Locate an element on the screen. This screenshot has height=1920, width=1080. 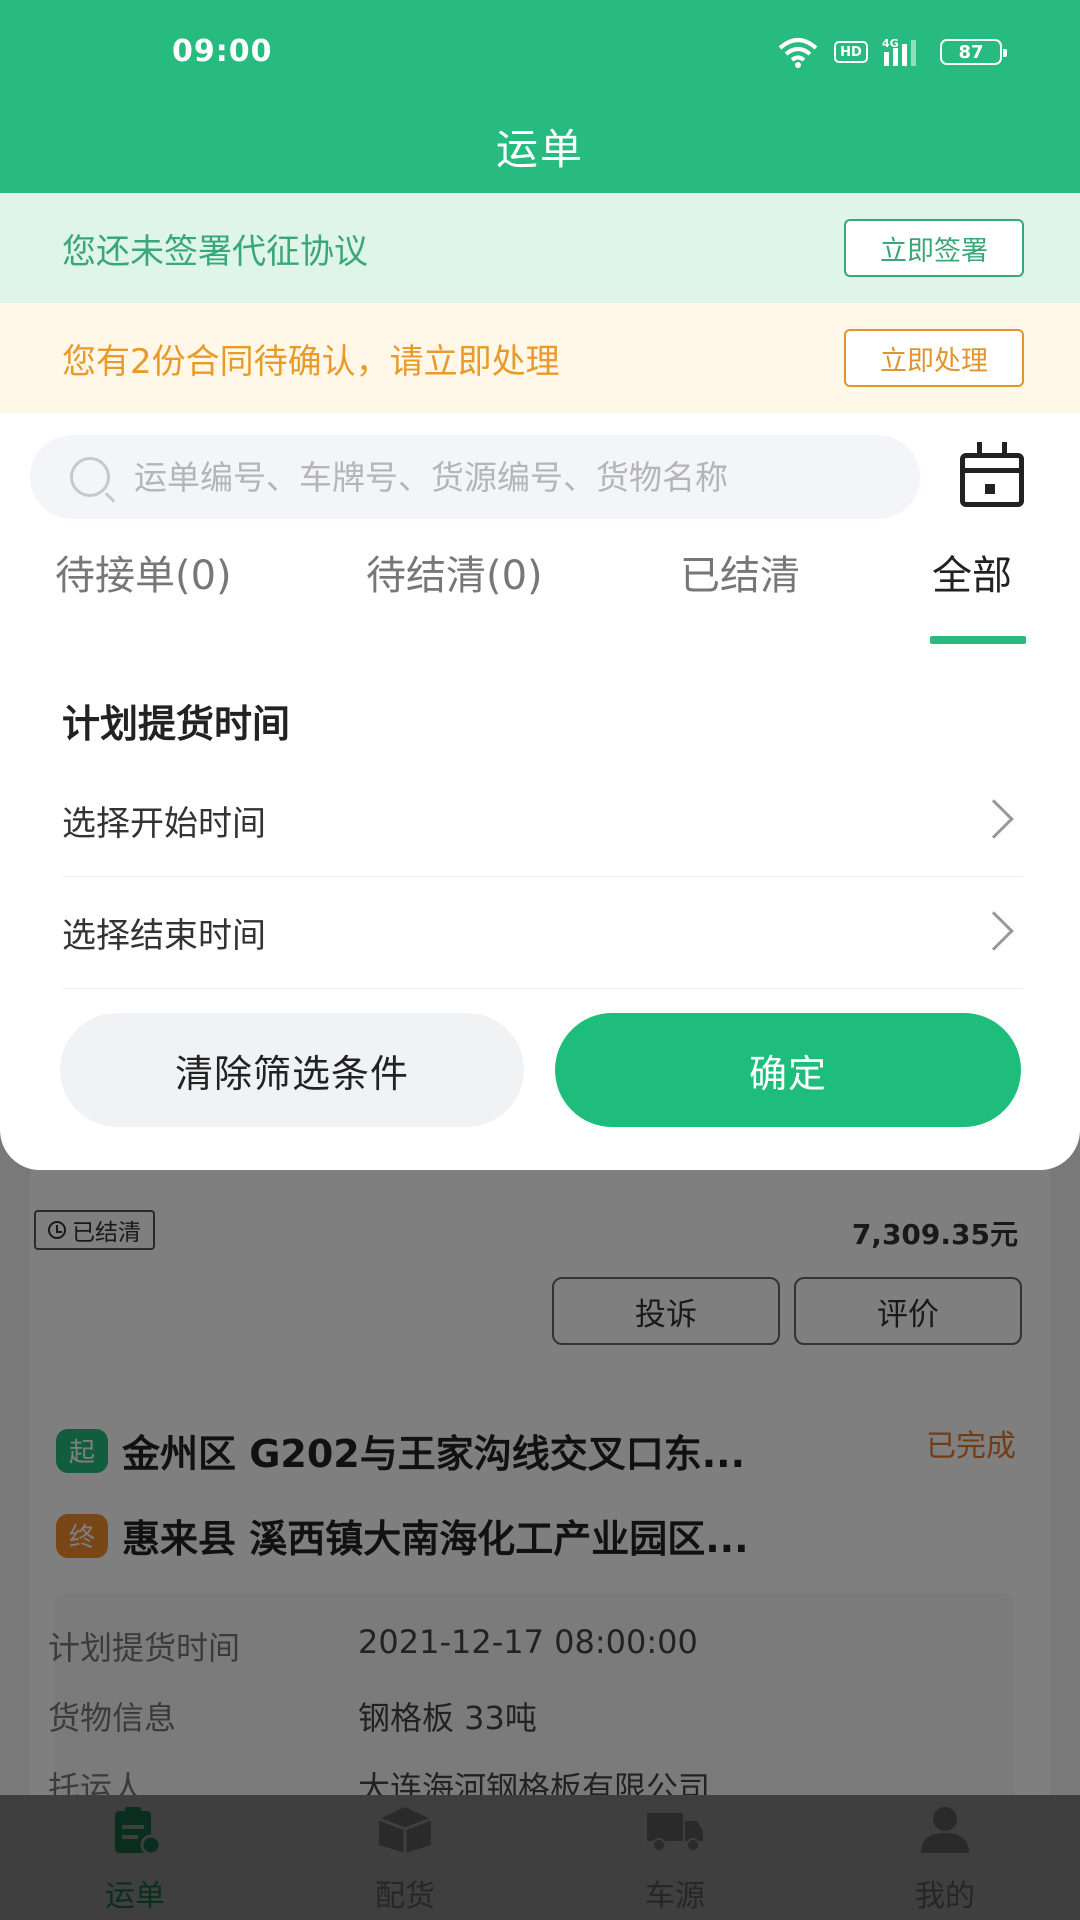
wifi-icon is located at coordinates (798, 53).